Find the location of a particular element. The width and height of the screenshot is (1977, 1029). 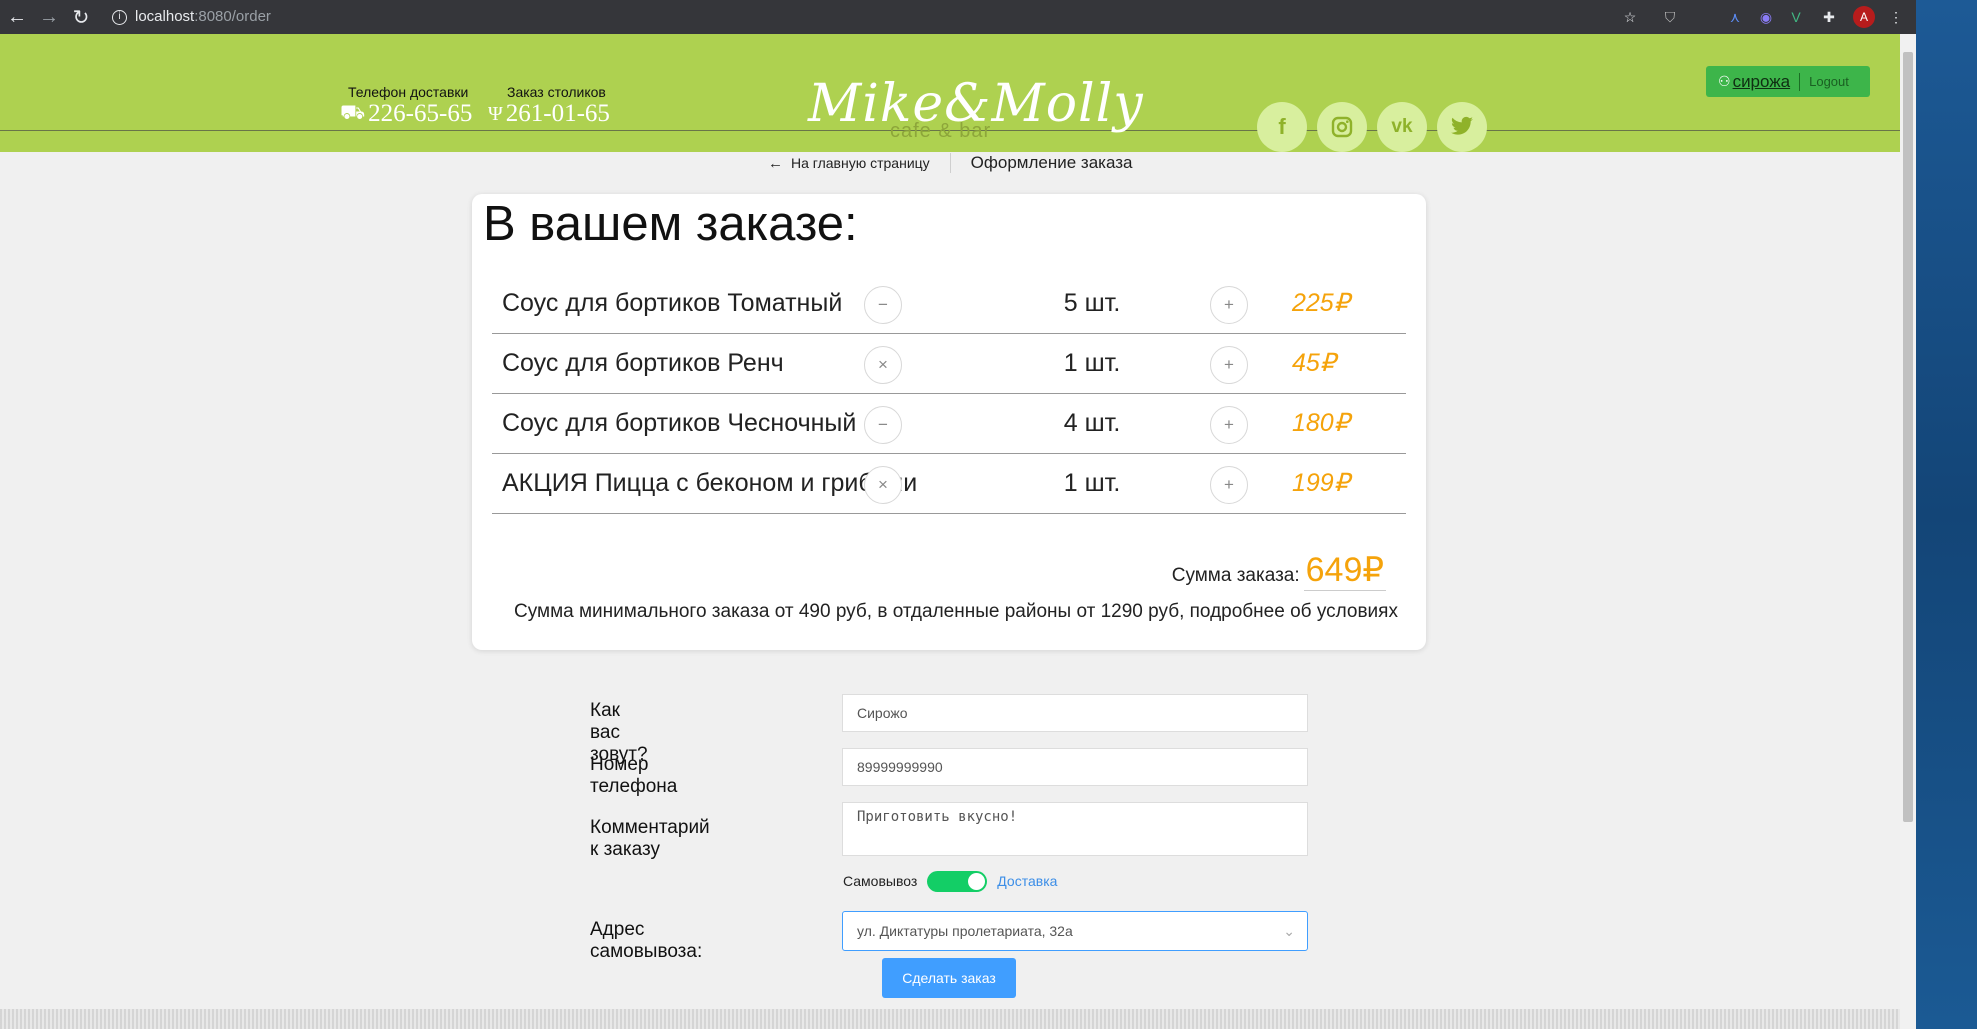

item-price: 180₽ is located at coordinates (1321, 423).